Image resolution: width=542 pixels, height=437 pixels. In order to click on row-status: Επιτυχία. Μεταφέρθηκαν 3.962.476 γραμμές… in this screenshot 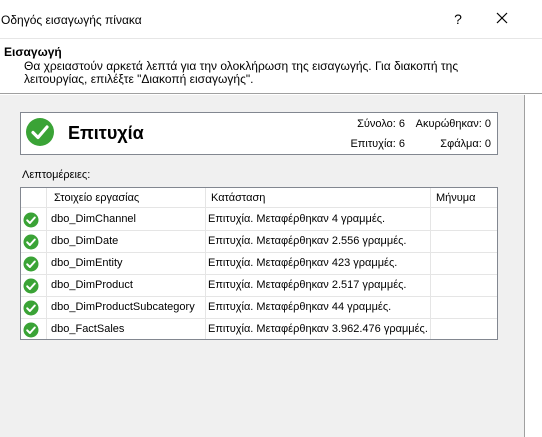, I will do `click(318, 329)`.